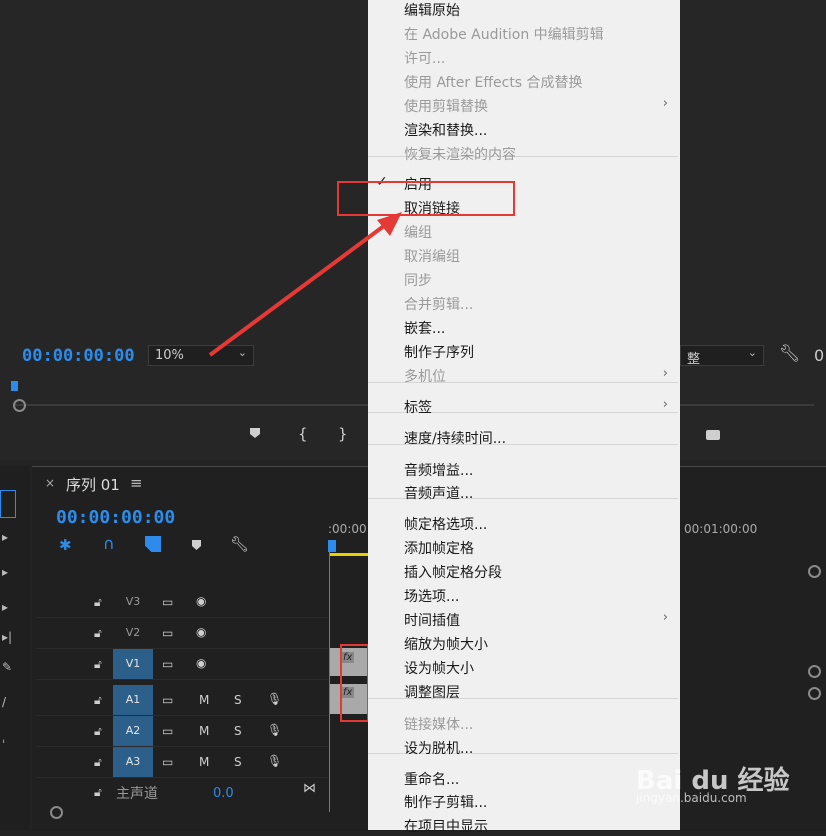 The width and height of the screenshot is (826, 836). What do you see at coordinates (305, 284) in the screenshot?
I see `annotation-arrow` at bounding box center [305, 284].